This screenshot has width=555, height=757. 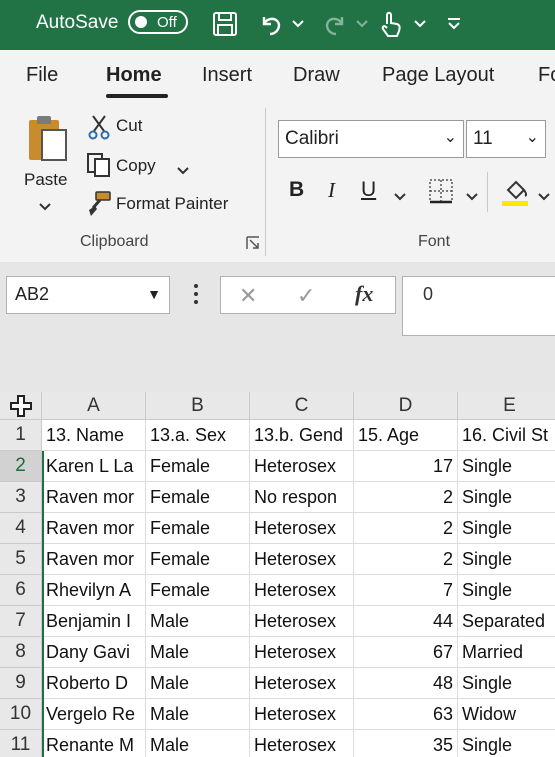 I want to click on table-cell: Renante M, so click(x=94, y=743).